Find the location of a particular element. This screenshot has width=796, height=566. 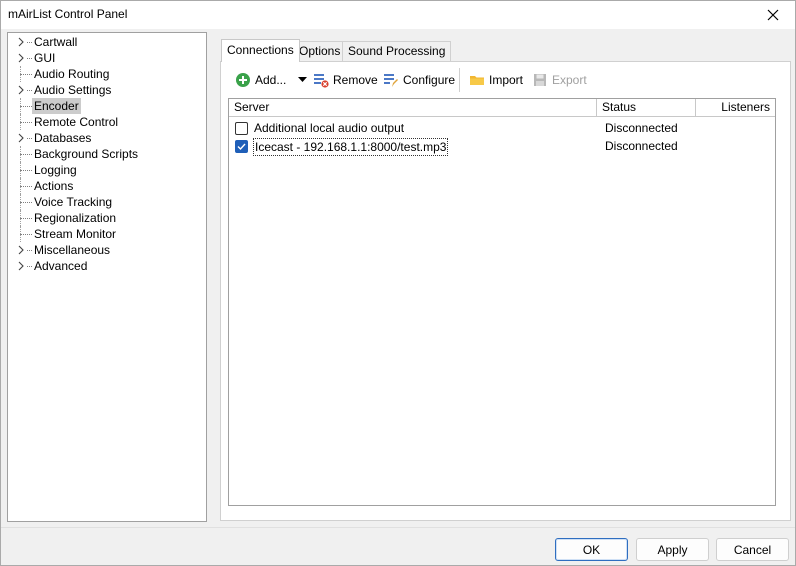

row-server: Icecast - 192.168.1.1:8000/test.mp3 is located at coordinates (351, 147).